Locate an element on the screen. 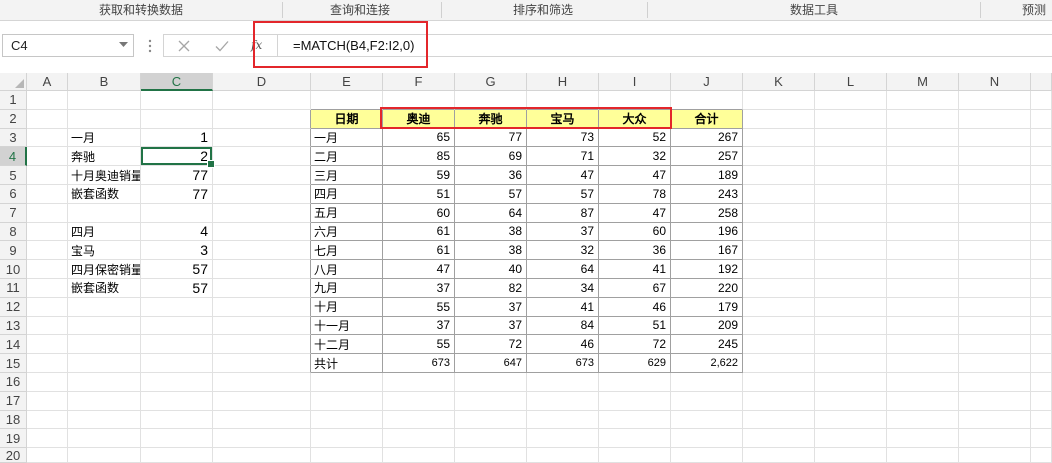 This screenshot has width=1052, height=463. cell-N5 is located at coordinates (995, 175).